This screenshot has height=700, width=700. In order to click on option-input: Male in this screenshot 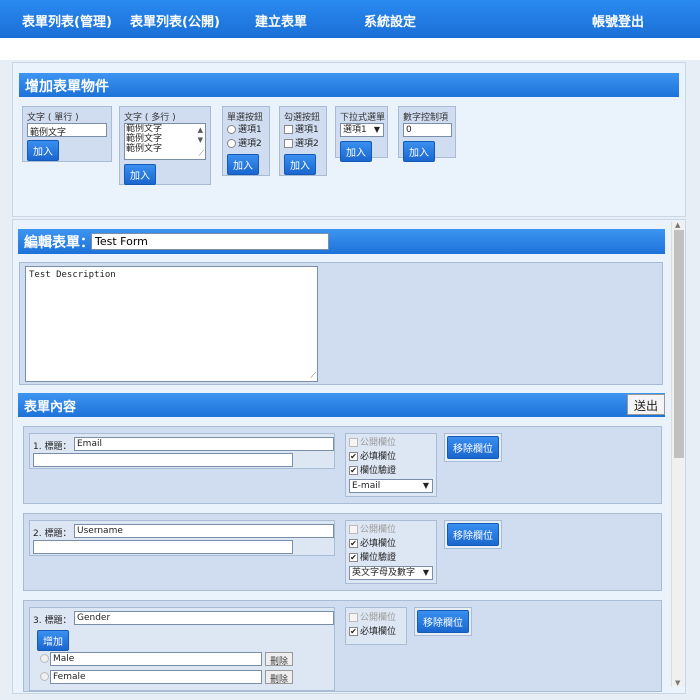, I will do `click(156, 659)`.